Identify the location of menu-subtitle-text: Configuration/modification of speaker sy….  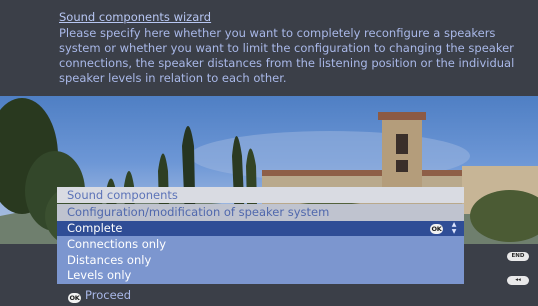
(198, 212).